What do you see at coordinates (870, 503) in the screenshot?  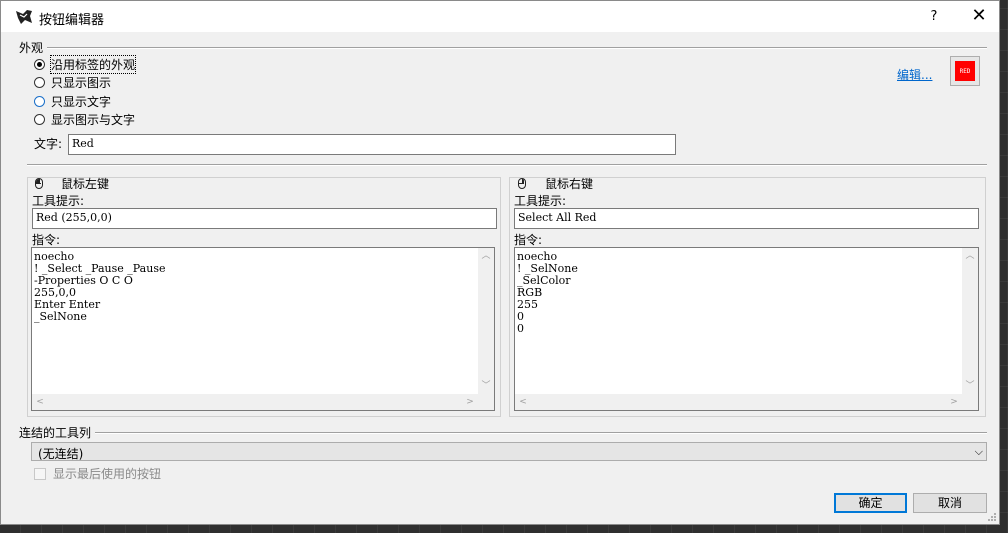 I see `ok-button: 确定` at bounding box center [870, 503].